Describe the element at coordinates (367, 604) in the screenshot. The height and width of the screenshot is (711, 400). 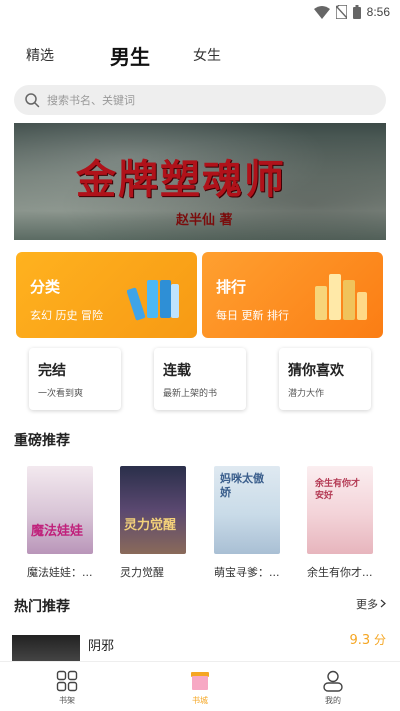
I see `more-label: 更多` at that location.